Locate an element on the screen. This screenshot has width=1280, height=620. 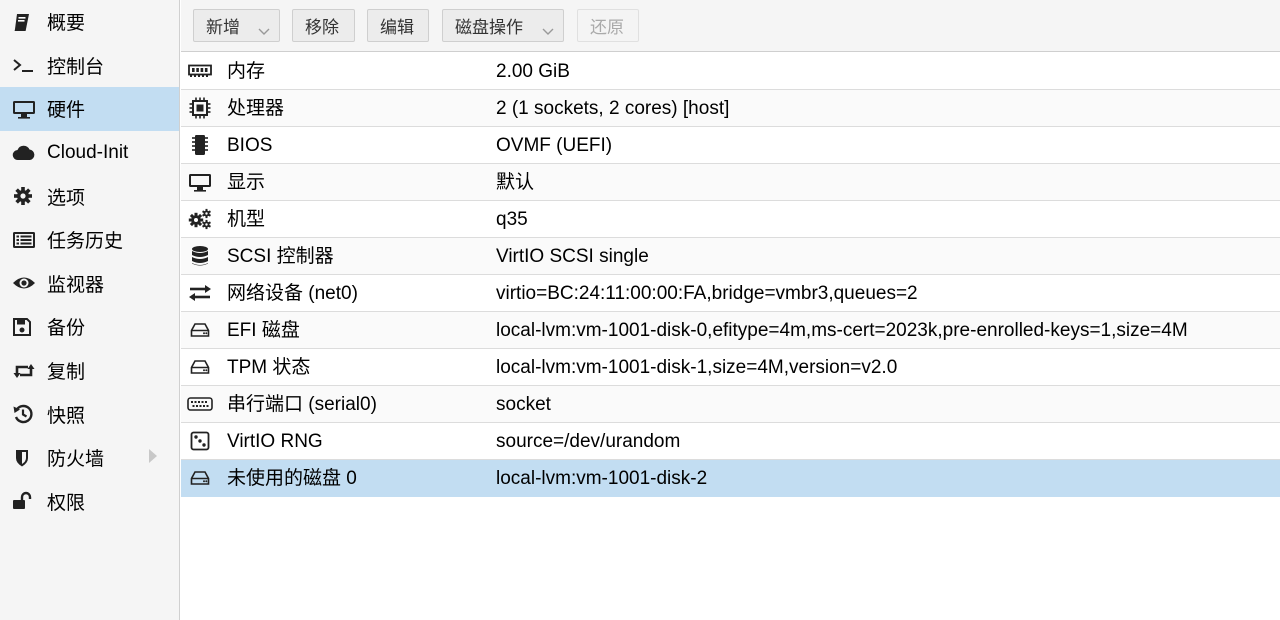
hardware-row-display: 显示 默认 is located at coordinates (730, 182).